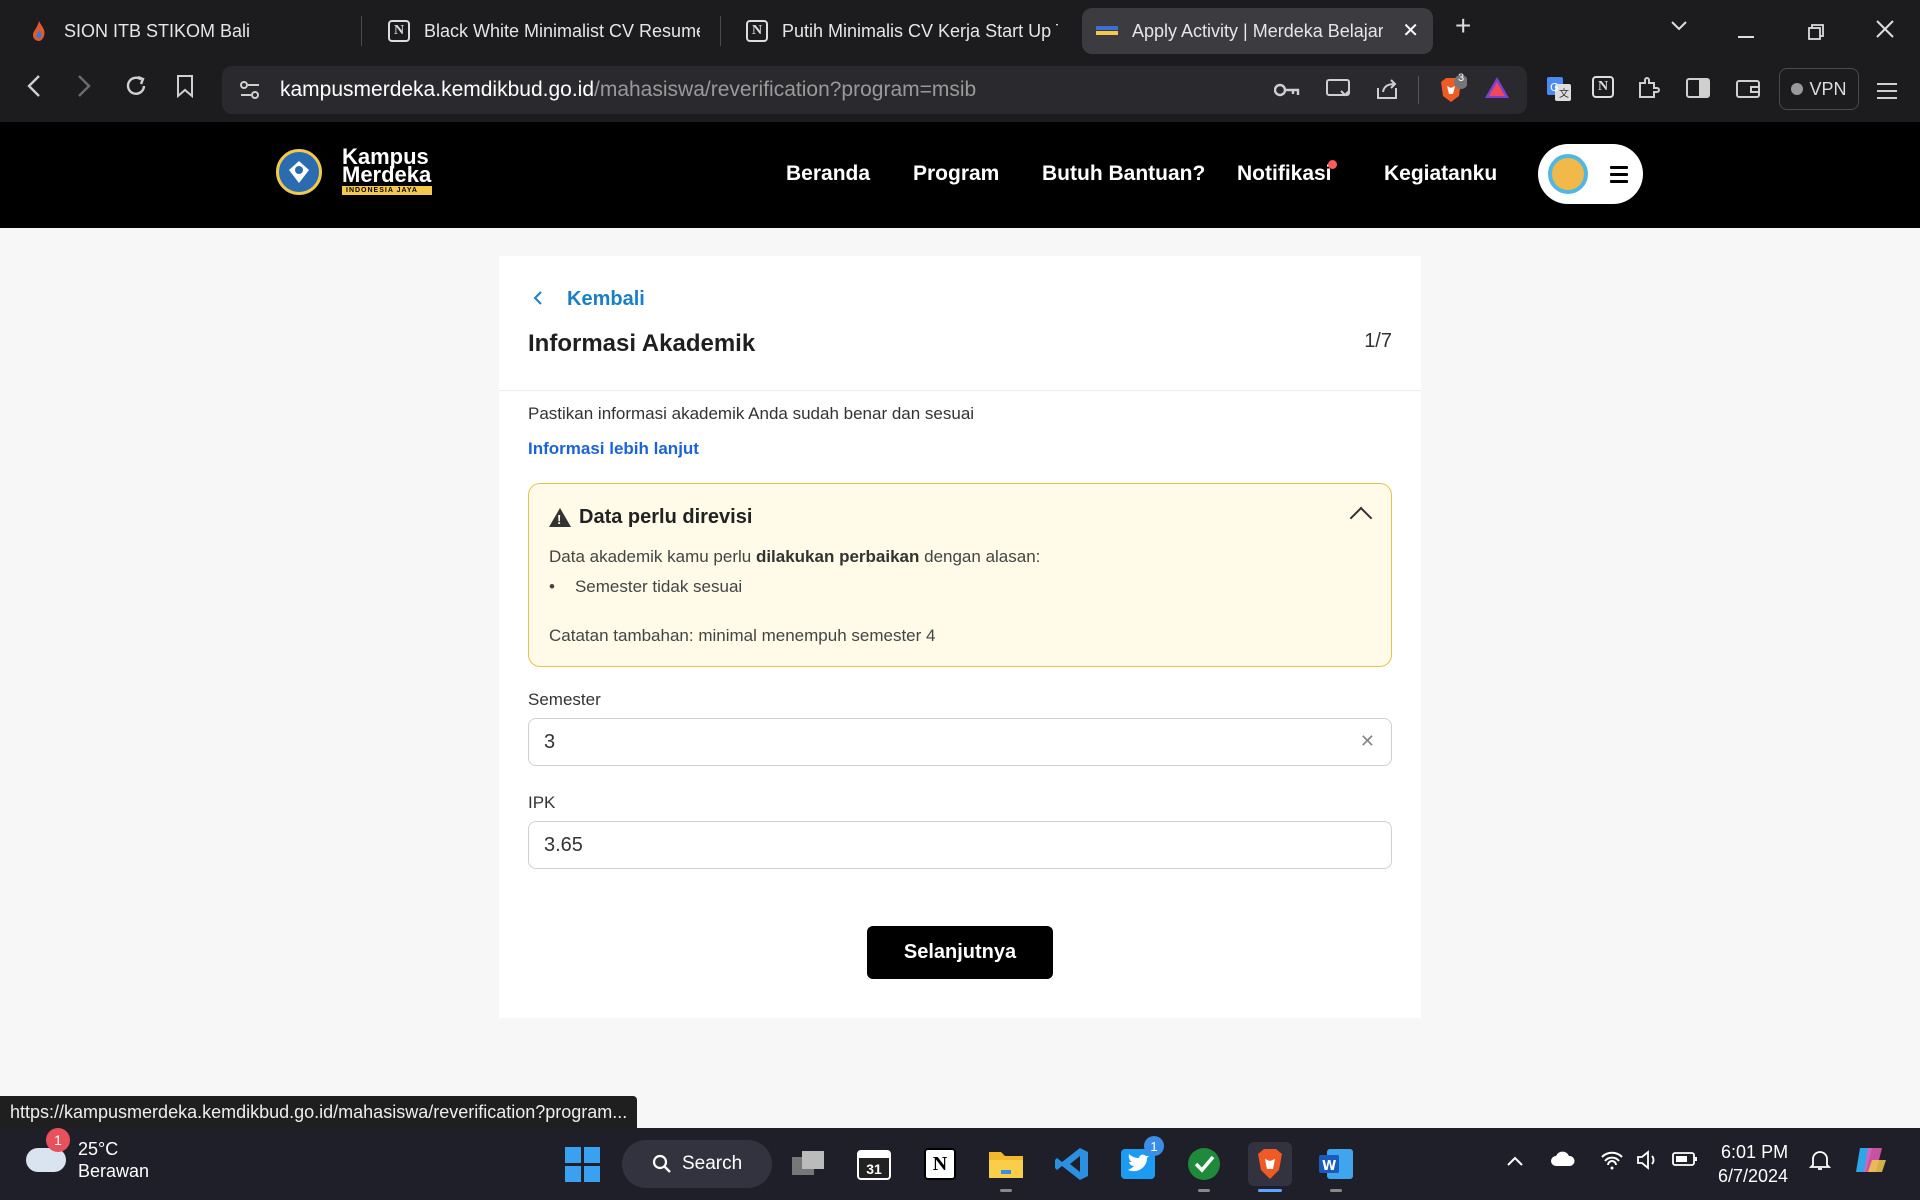 The width and height of the screenshot is (1920, 1200). What do you see at coordinates (1452, 92) in the screenshot?
I see `brave-shield-icon: 3` at bounding box center [1452, 92].